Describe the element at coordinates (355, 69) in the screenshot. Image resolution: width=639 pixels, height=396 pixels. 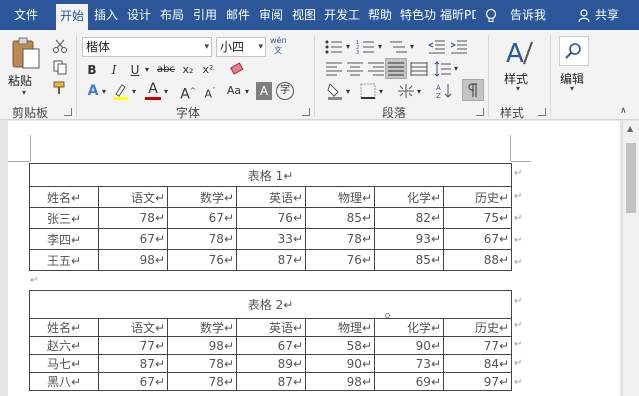
I see `align-center-icon` at that location.